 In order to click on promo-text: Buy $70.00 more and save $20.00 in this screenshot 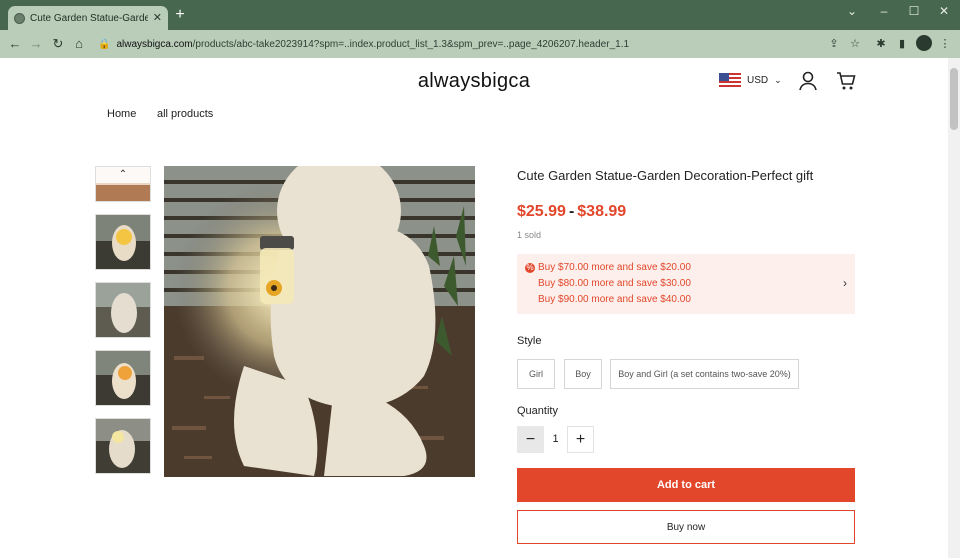, I will do `click(614, 267)`.